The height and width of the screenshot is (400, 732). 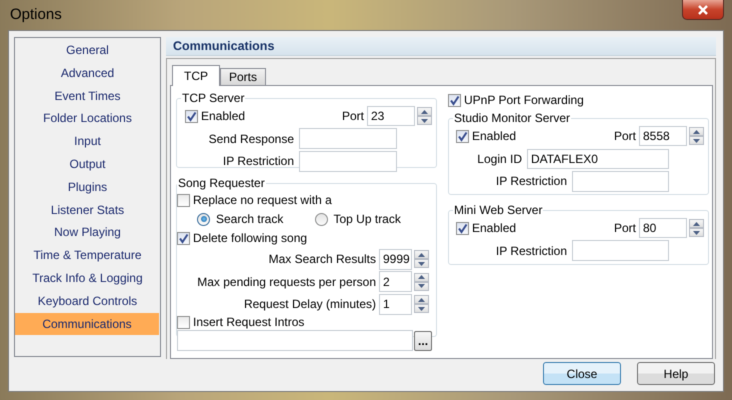 I want to click on sidebar-item: Communications, so click(x=87, y=324).